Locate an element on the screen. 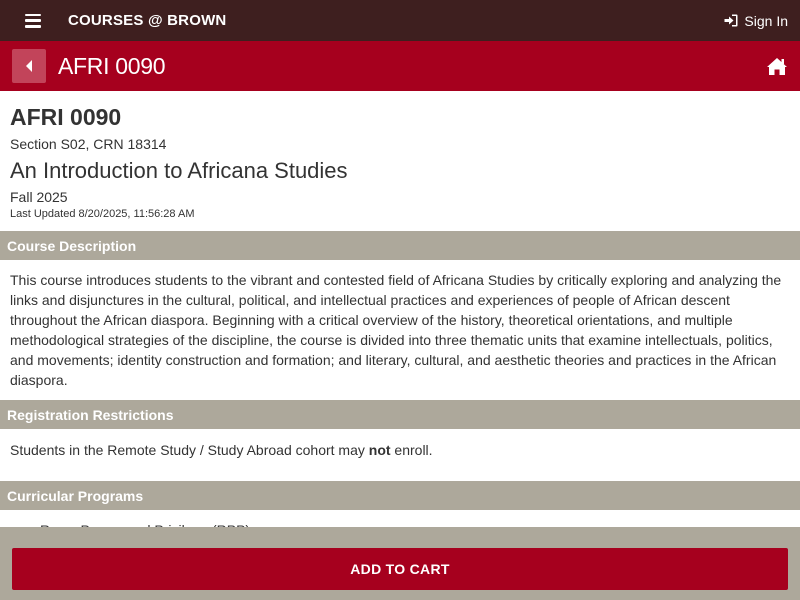 This screenshot has height=600, width=800. home-icon is located at coordinates (777, 66).